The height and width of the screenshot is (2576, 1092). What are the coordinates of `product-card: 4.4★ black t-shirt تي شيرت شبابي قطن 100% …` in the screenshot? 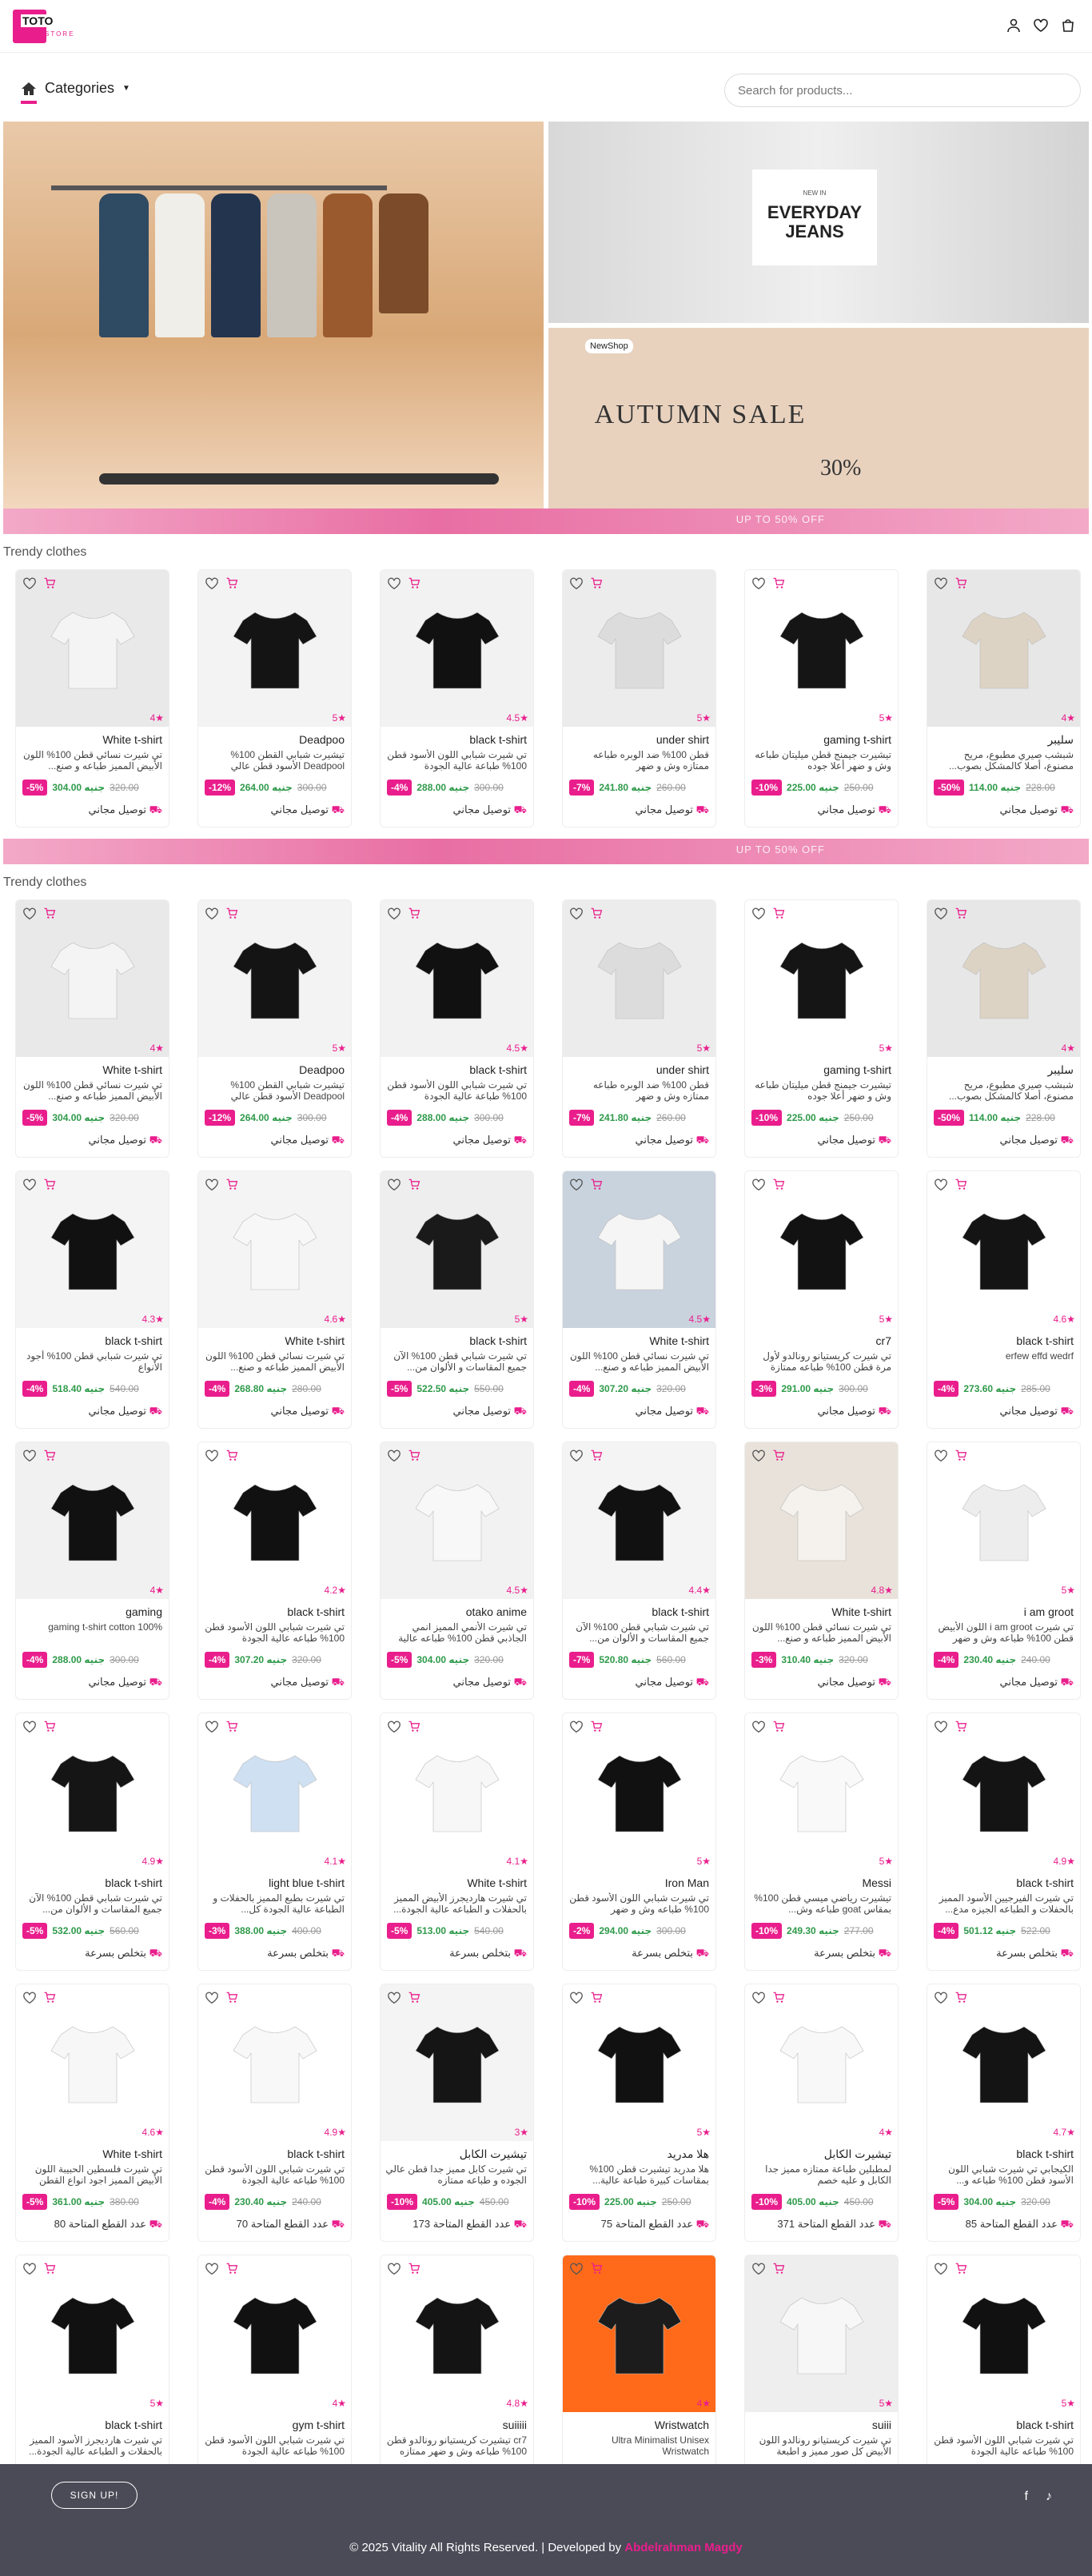 It's located at (639, 1571).